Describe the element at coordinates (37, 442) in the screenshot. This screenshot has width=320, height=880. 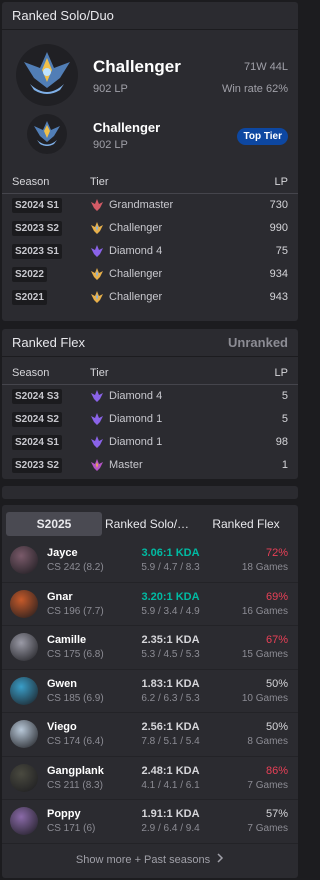
I see `season-chip: S2024 S1` at that location.